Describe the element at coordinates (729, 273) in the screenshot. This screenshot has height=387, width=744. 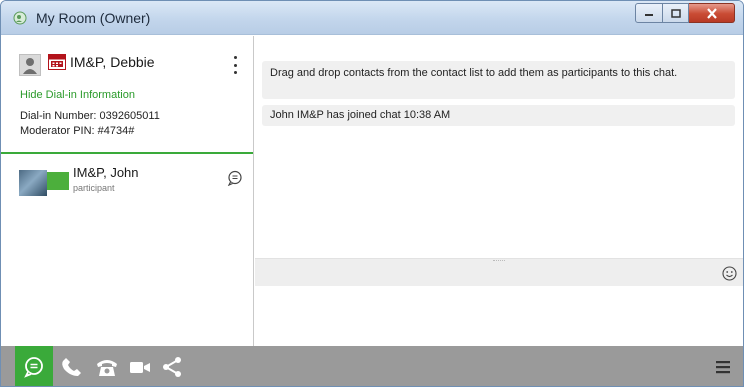
I see `emoticon-icon` at that location.